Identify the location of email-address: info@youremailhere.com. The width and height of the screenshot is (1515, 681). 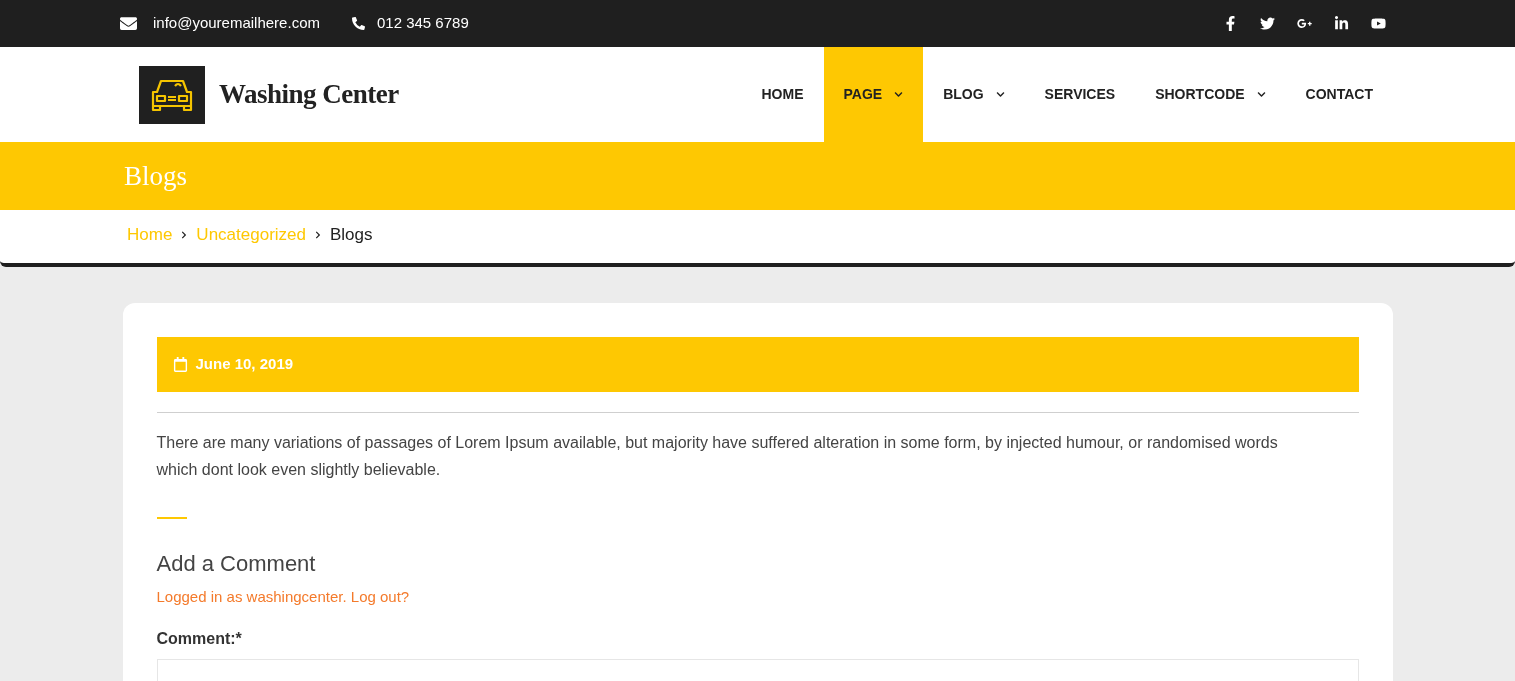
(236, 23).